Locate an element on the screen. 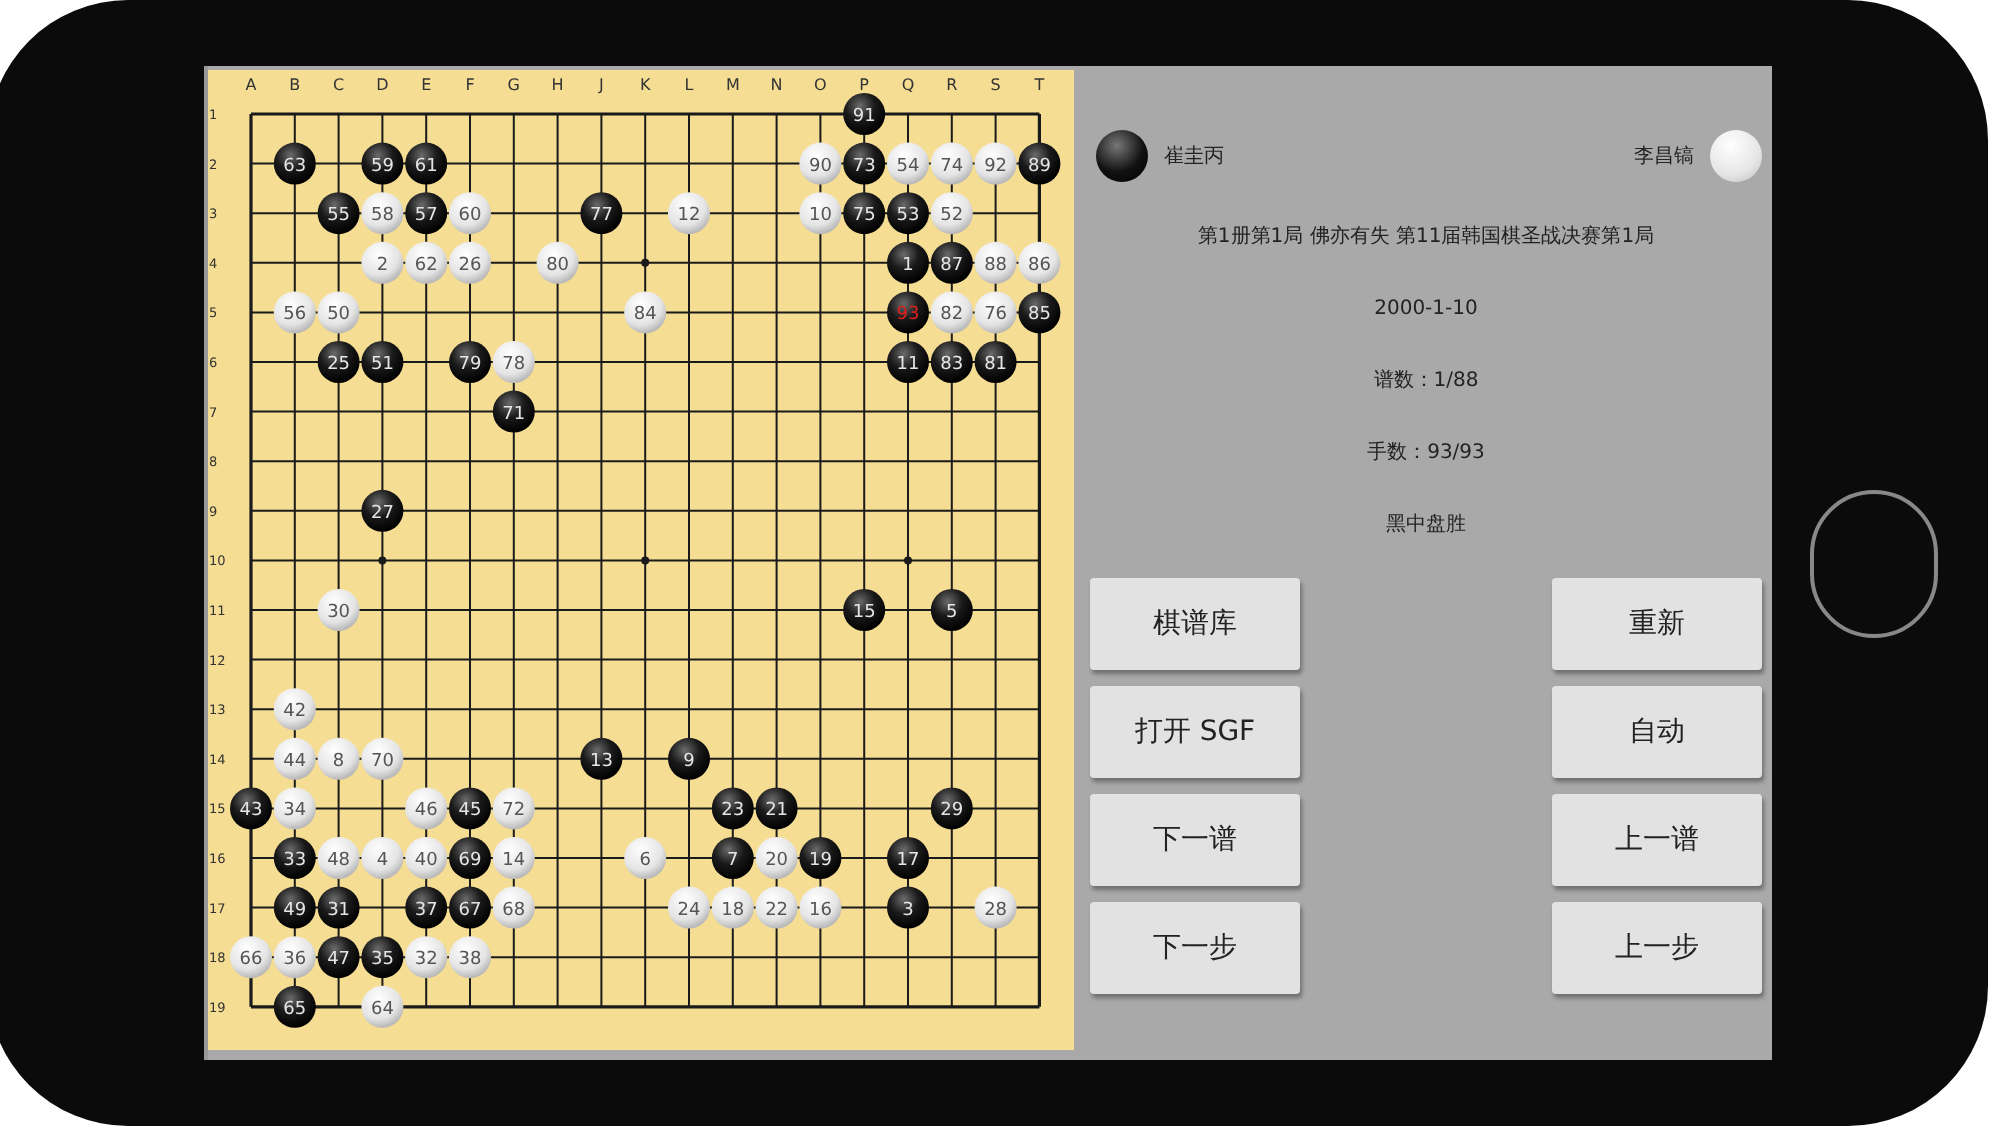 This screenshot has height=1126, width=2000. menu-button: 下一谱 is located at coordinates (1195, 840).